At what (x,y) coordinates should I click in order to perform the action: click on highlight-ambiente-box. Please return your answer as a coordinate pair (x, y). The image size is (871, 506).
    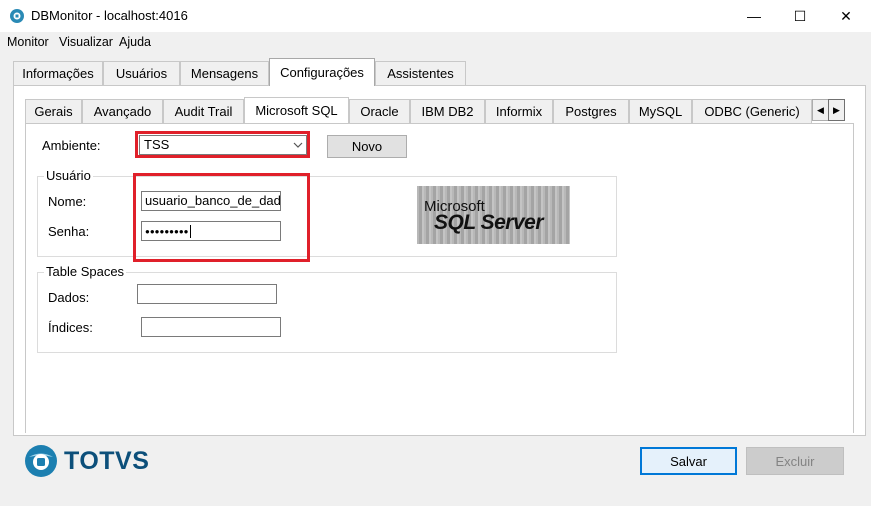
    Looking at the image, I should click on (222, 144).